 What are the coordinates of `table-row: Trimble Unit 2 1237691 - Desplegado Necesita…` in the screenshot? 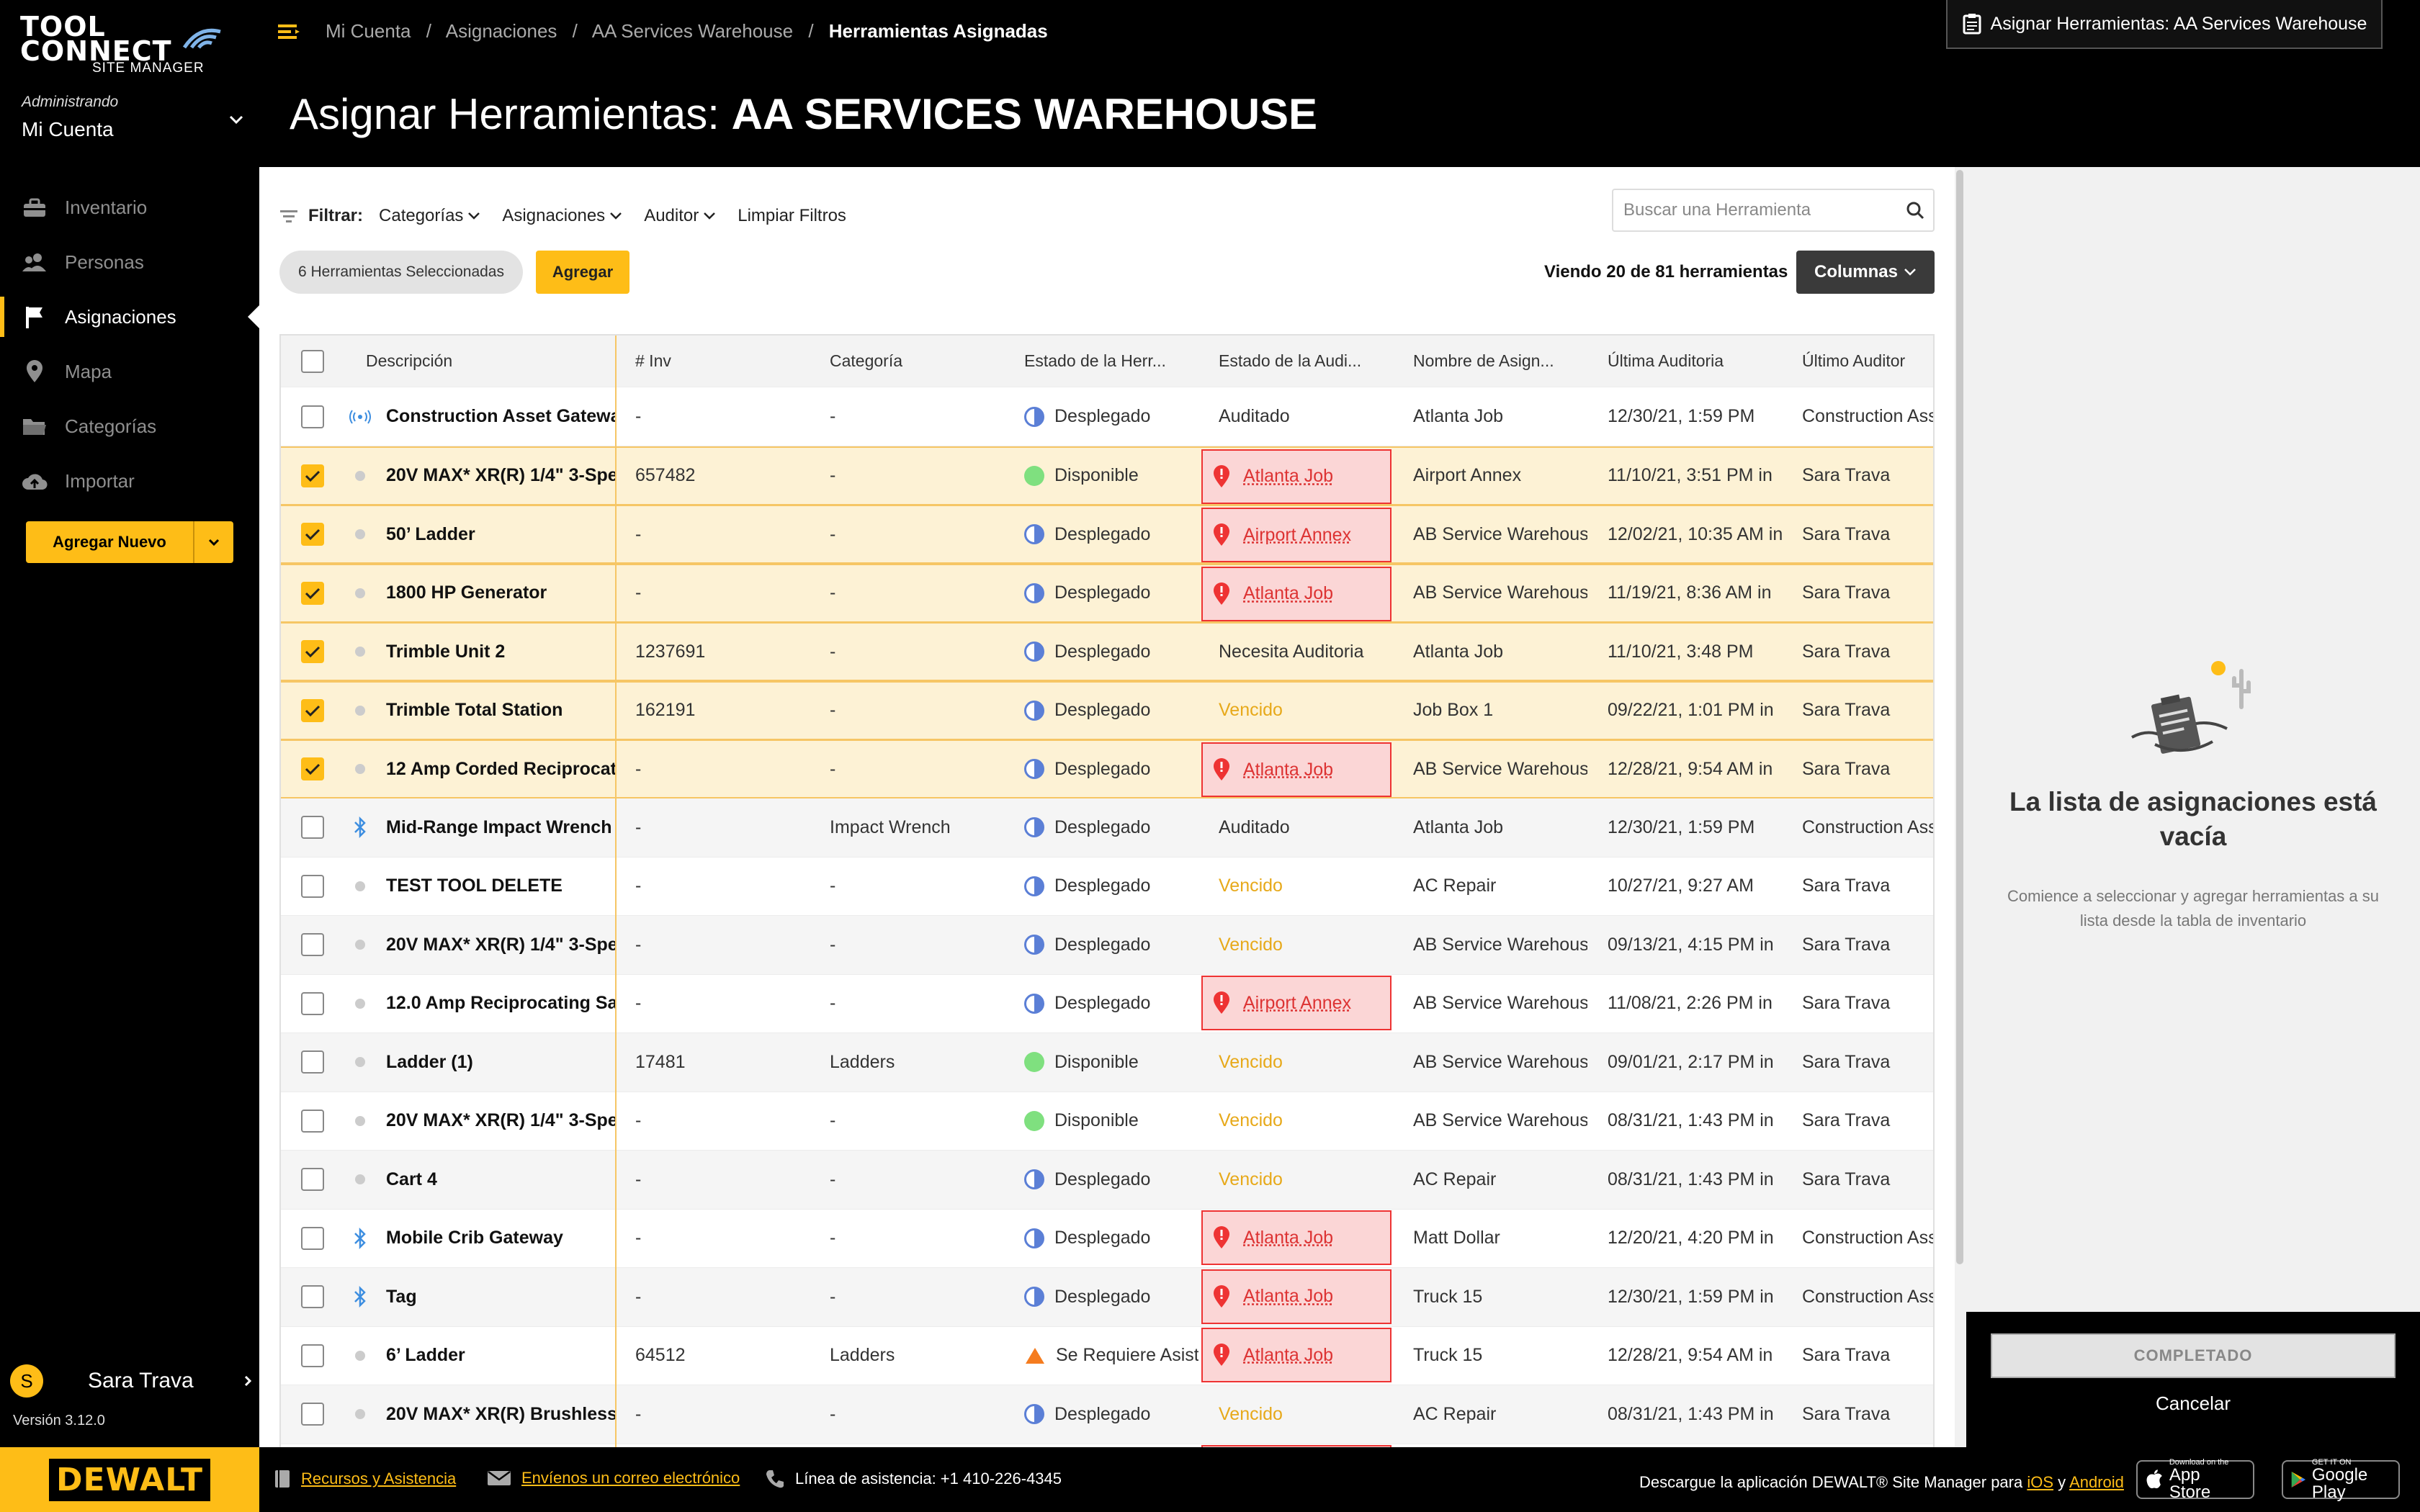 It's located at (1107, 651).